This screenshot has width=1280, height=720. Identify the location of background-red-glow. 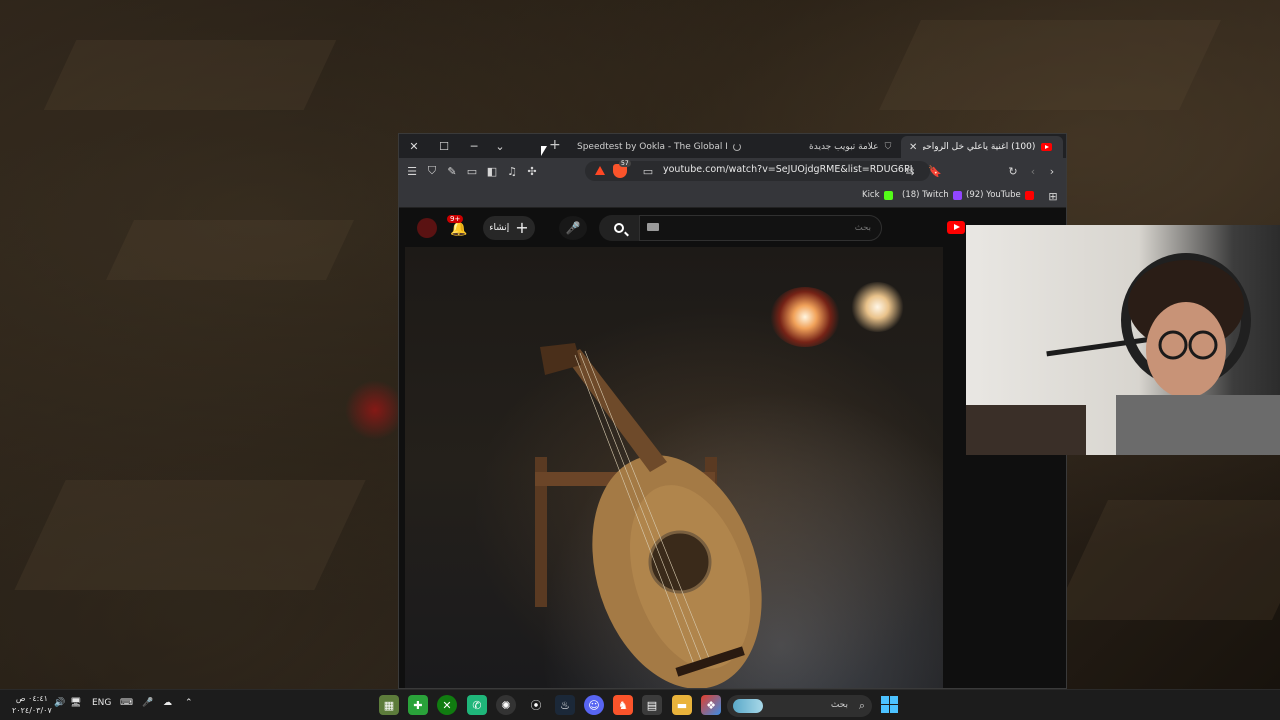
(375, 410).